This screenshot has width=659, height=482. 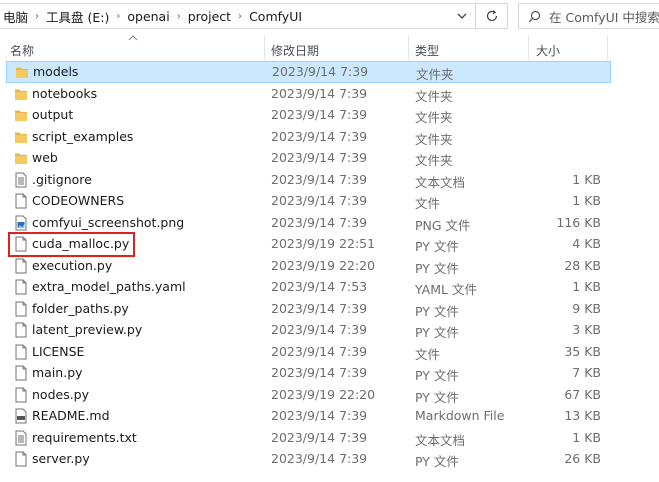 What do you see at coordinates (55, 71) in the screenshot?
I see `file-name: models` at bounding box center [55, 71].